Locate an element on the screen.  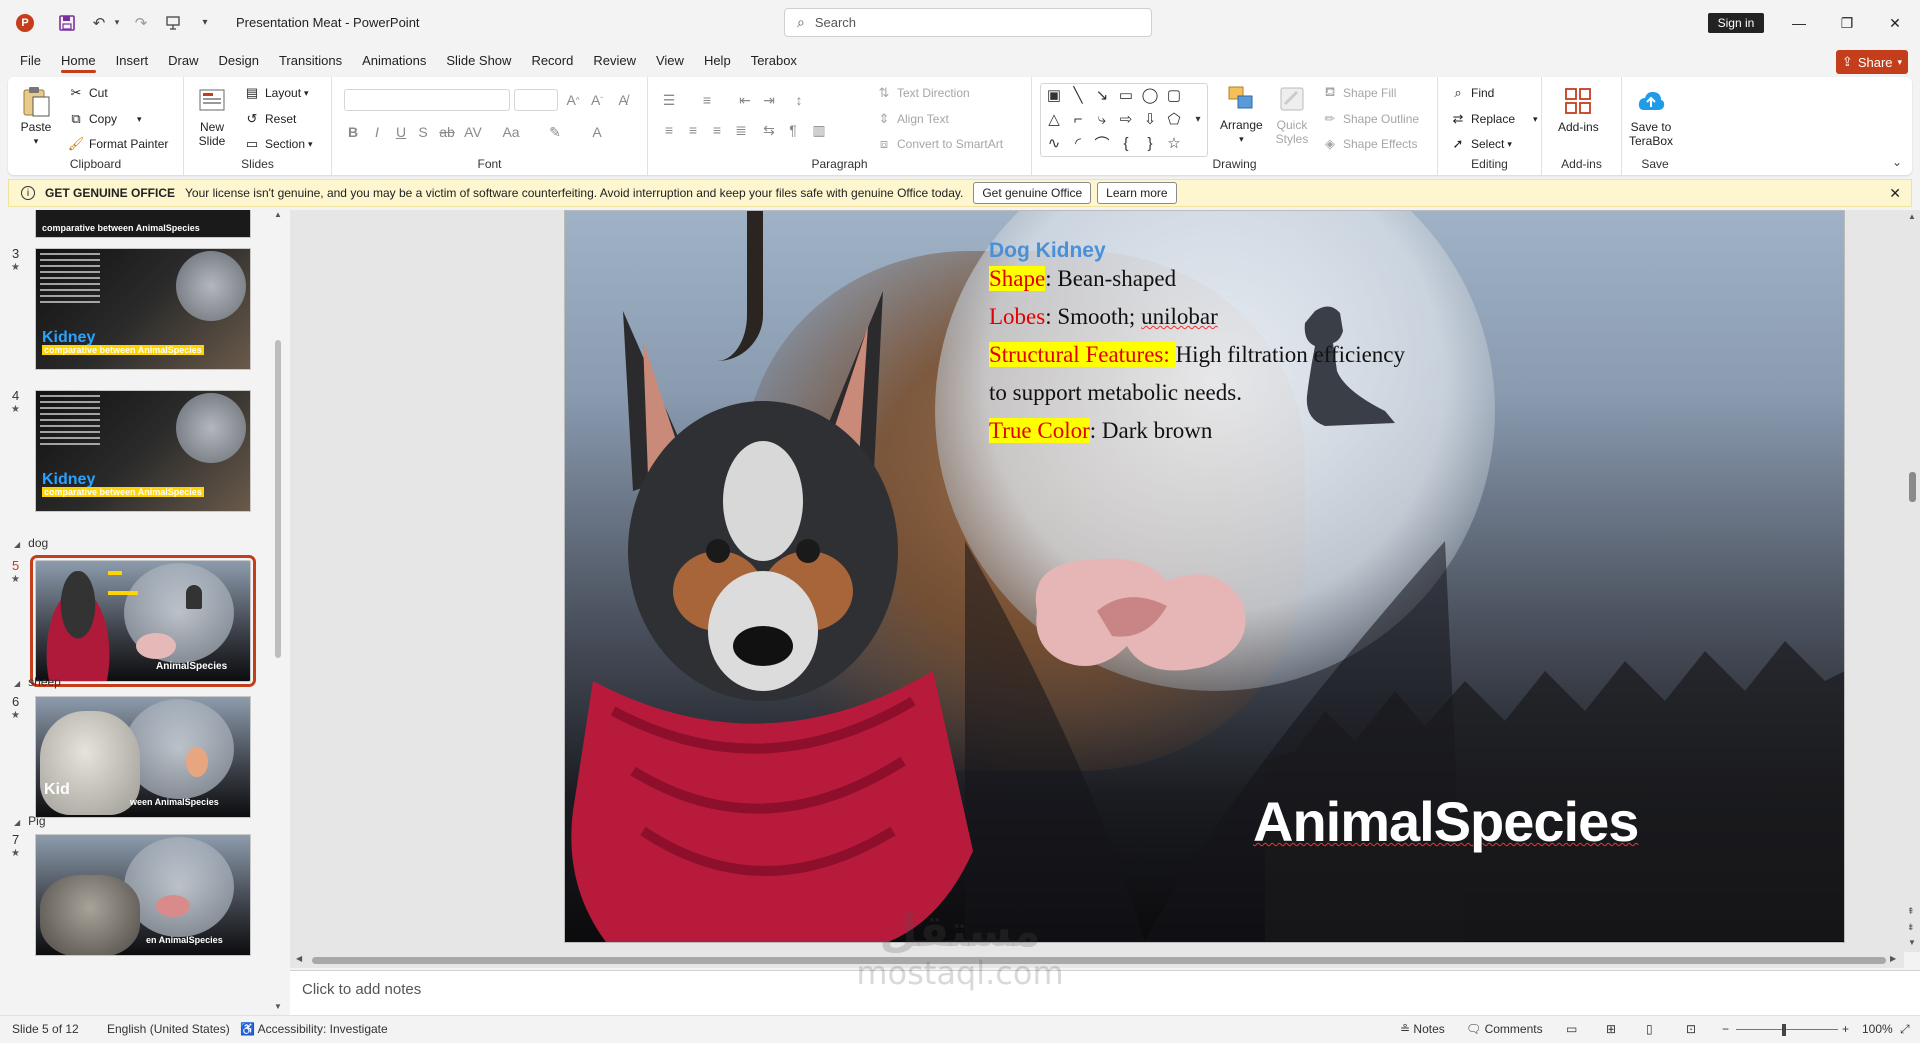
cut-button: ✂ Cut is located at coordinates (88, 93).